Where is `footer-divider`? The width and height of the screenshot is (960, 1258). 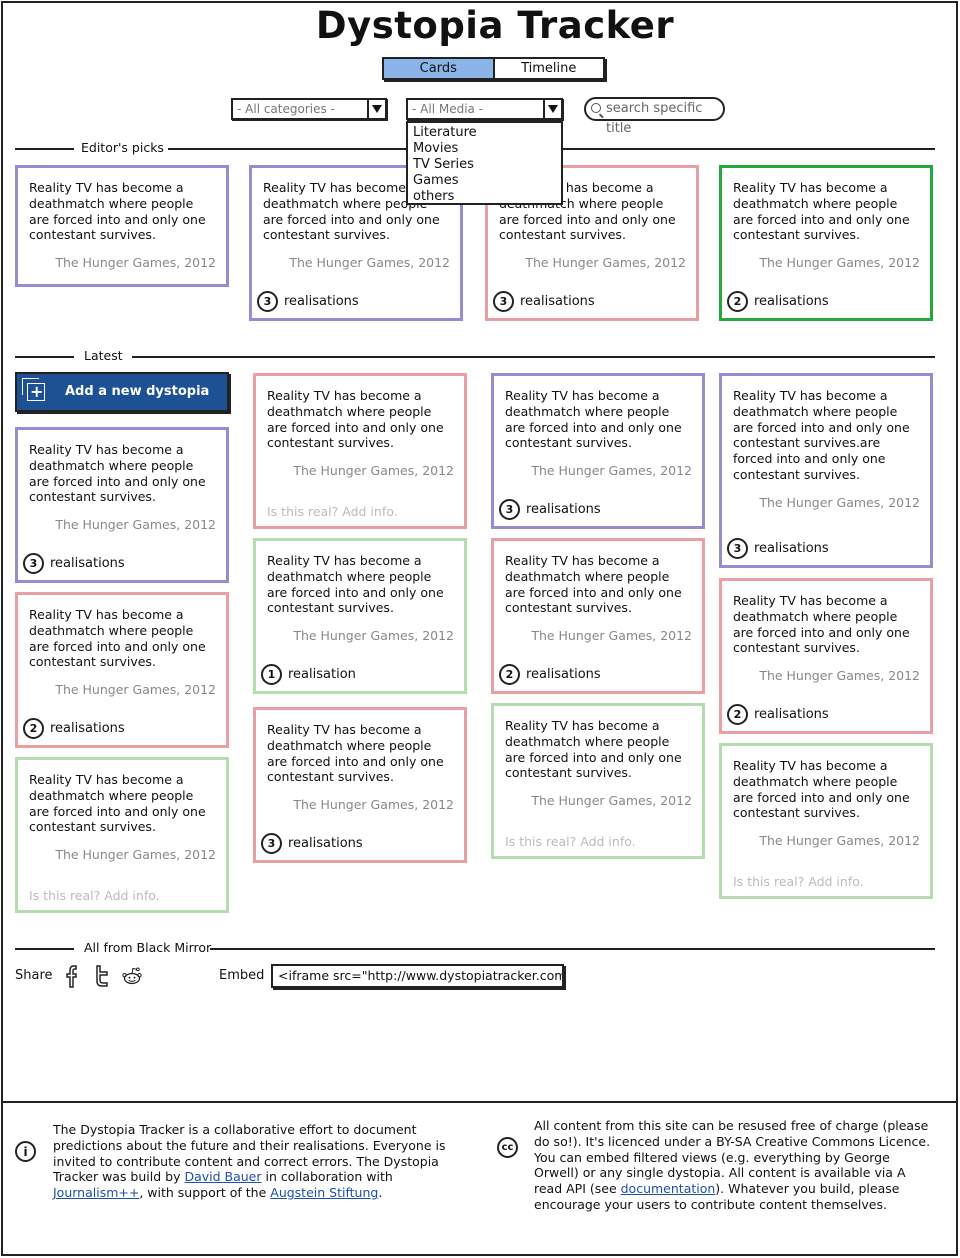
footer-divider is located at coordinates (480, 1102).